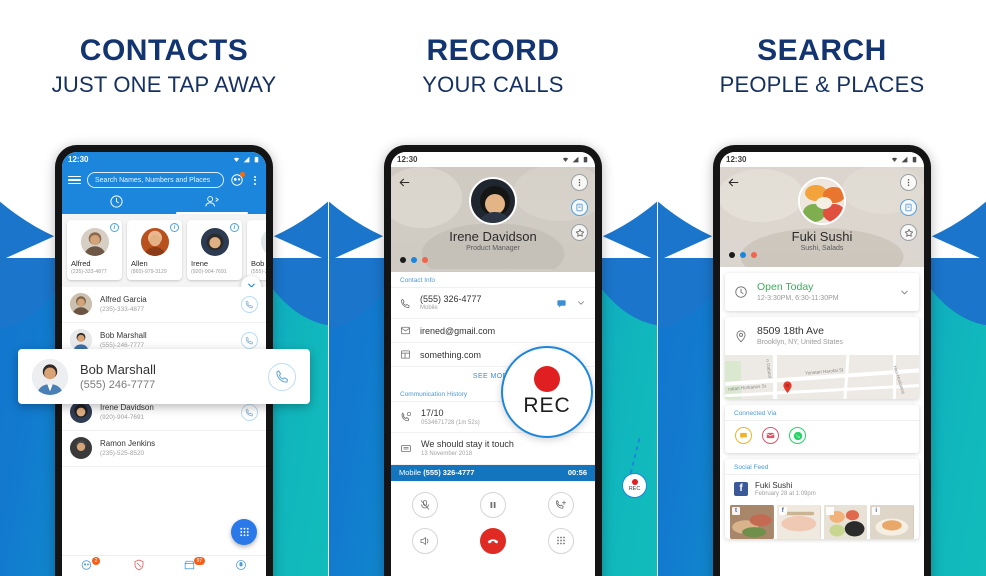 This screenshot has height=576, width=986. What do you see at coordinates (467, 444) in the screenshot?
I see `message-text: We should stay it touch` at bounding box center [467, 444].